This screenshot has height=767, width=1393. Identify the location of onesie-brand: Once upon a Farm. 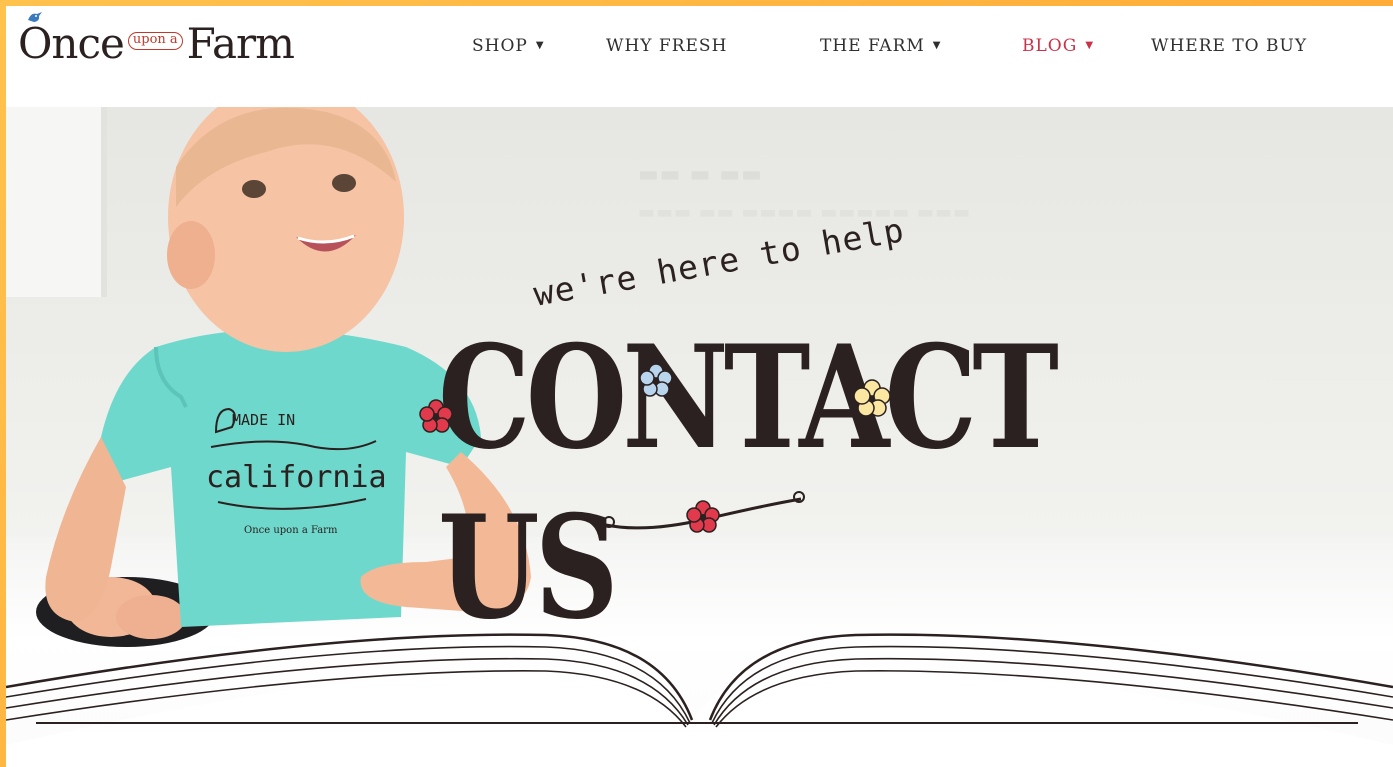
(291, 530).